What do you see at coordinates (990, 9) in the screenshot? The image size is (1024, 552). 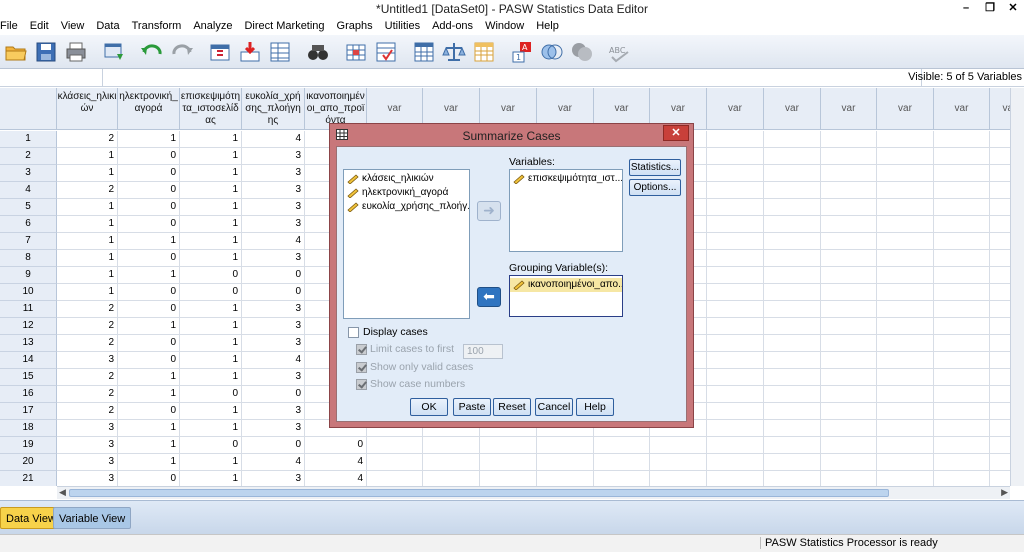 I see `restore-button: ❐` at bounding box center [990, 9].